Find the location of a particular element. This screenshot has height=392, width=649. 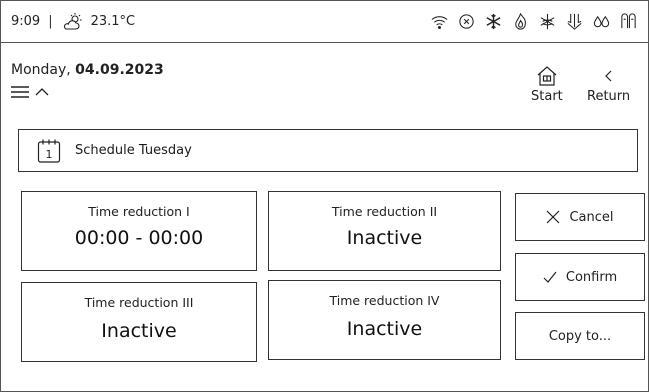

confirm-label: Confirm is located at coordinates (591, 277).